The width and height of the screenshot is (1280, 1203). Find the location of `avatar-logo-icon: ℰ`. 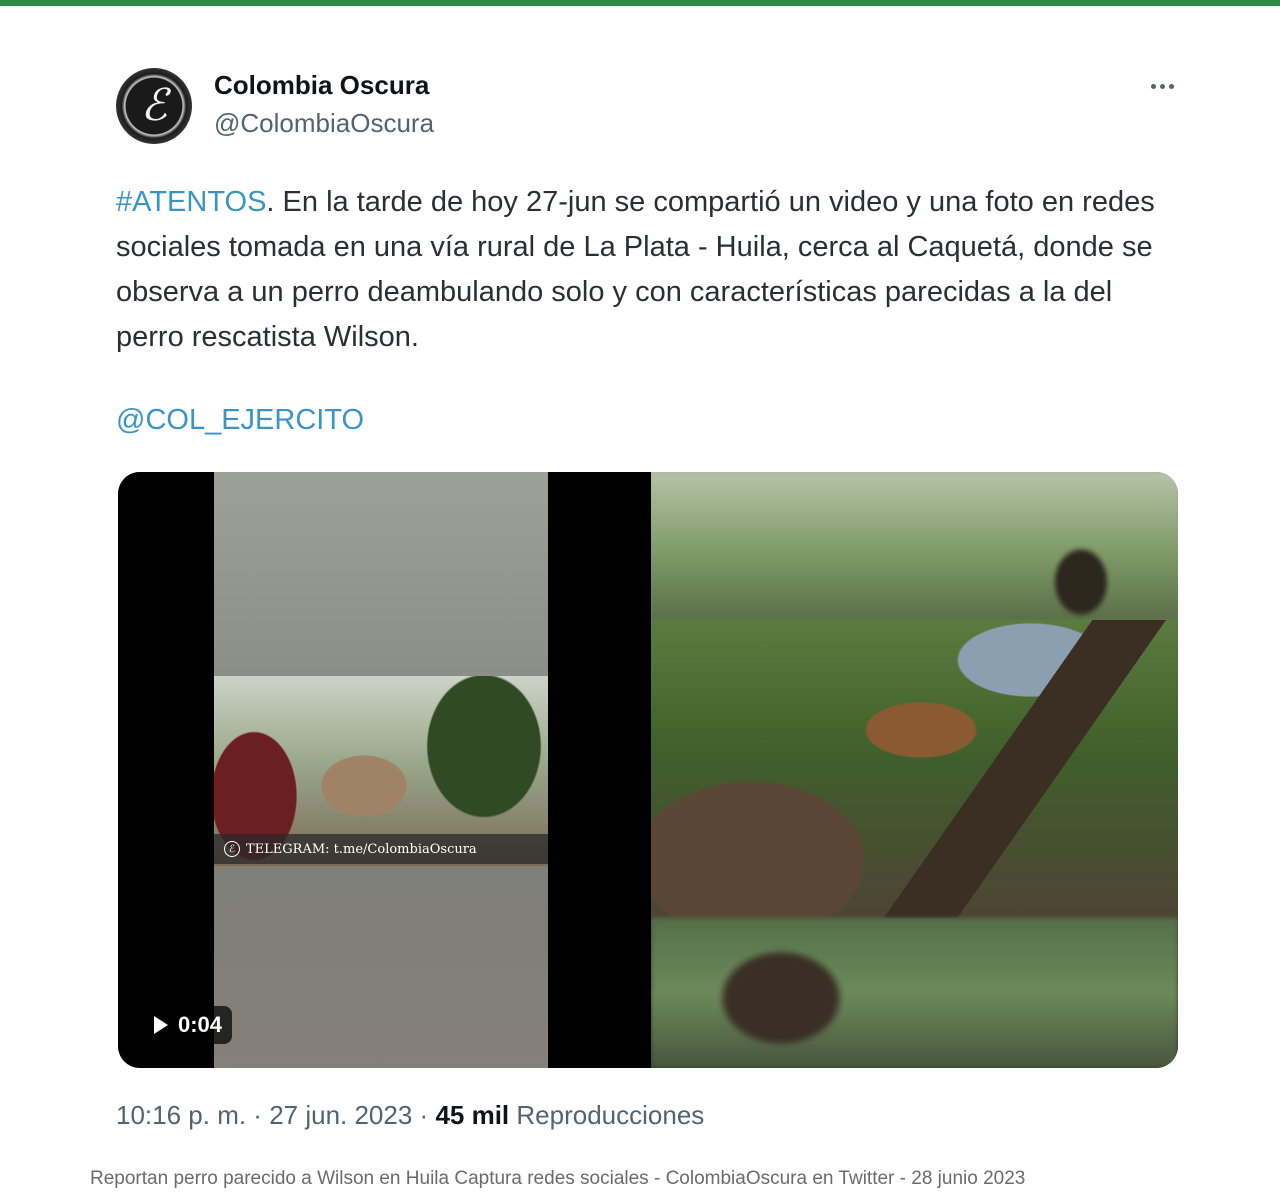

avatar-logo-icon: ℰ is located at coordinates (154, 105).